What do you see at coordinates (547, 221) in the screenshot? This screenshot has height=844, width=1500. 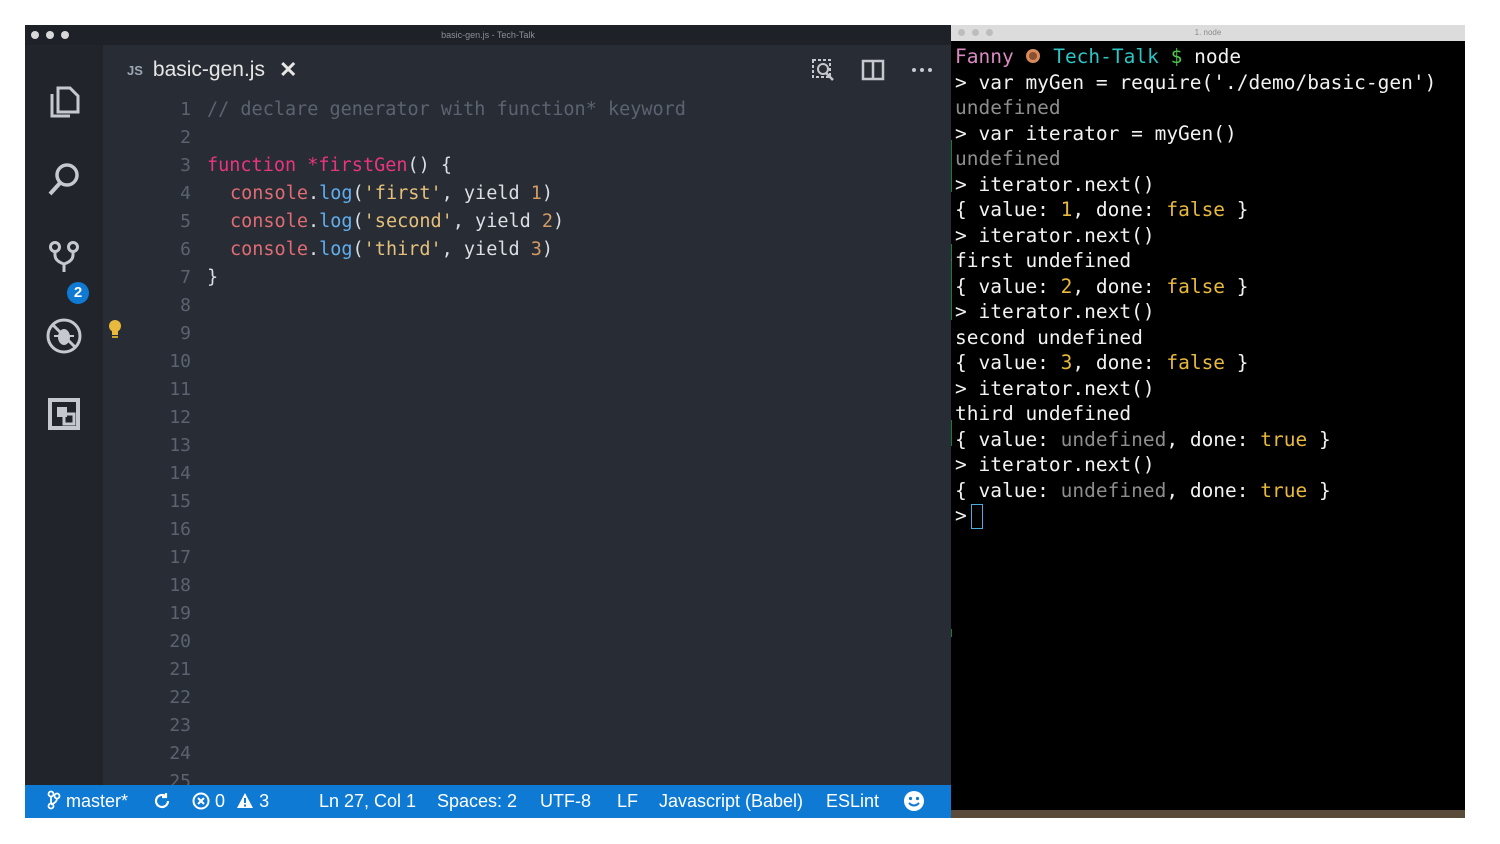 I see `number-literal: 2` at bounding box center [547, 221].